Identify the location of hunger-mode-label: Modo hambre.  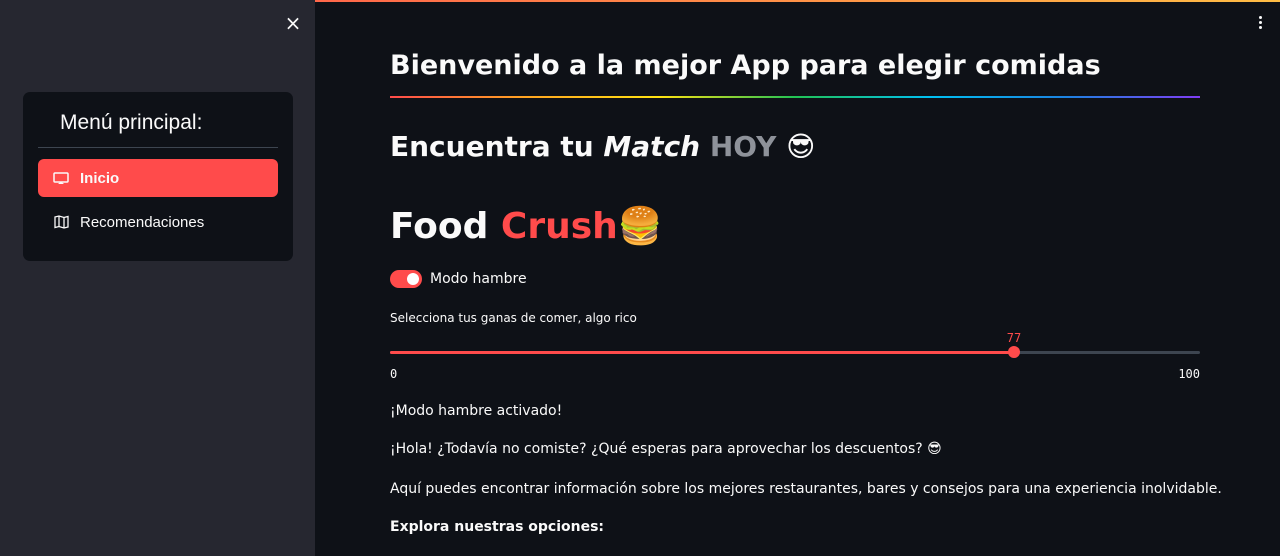
(478, 279).